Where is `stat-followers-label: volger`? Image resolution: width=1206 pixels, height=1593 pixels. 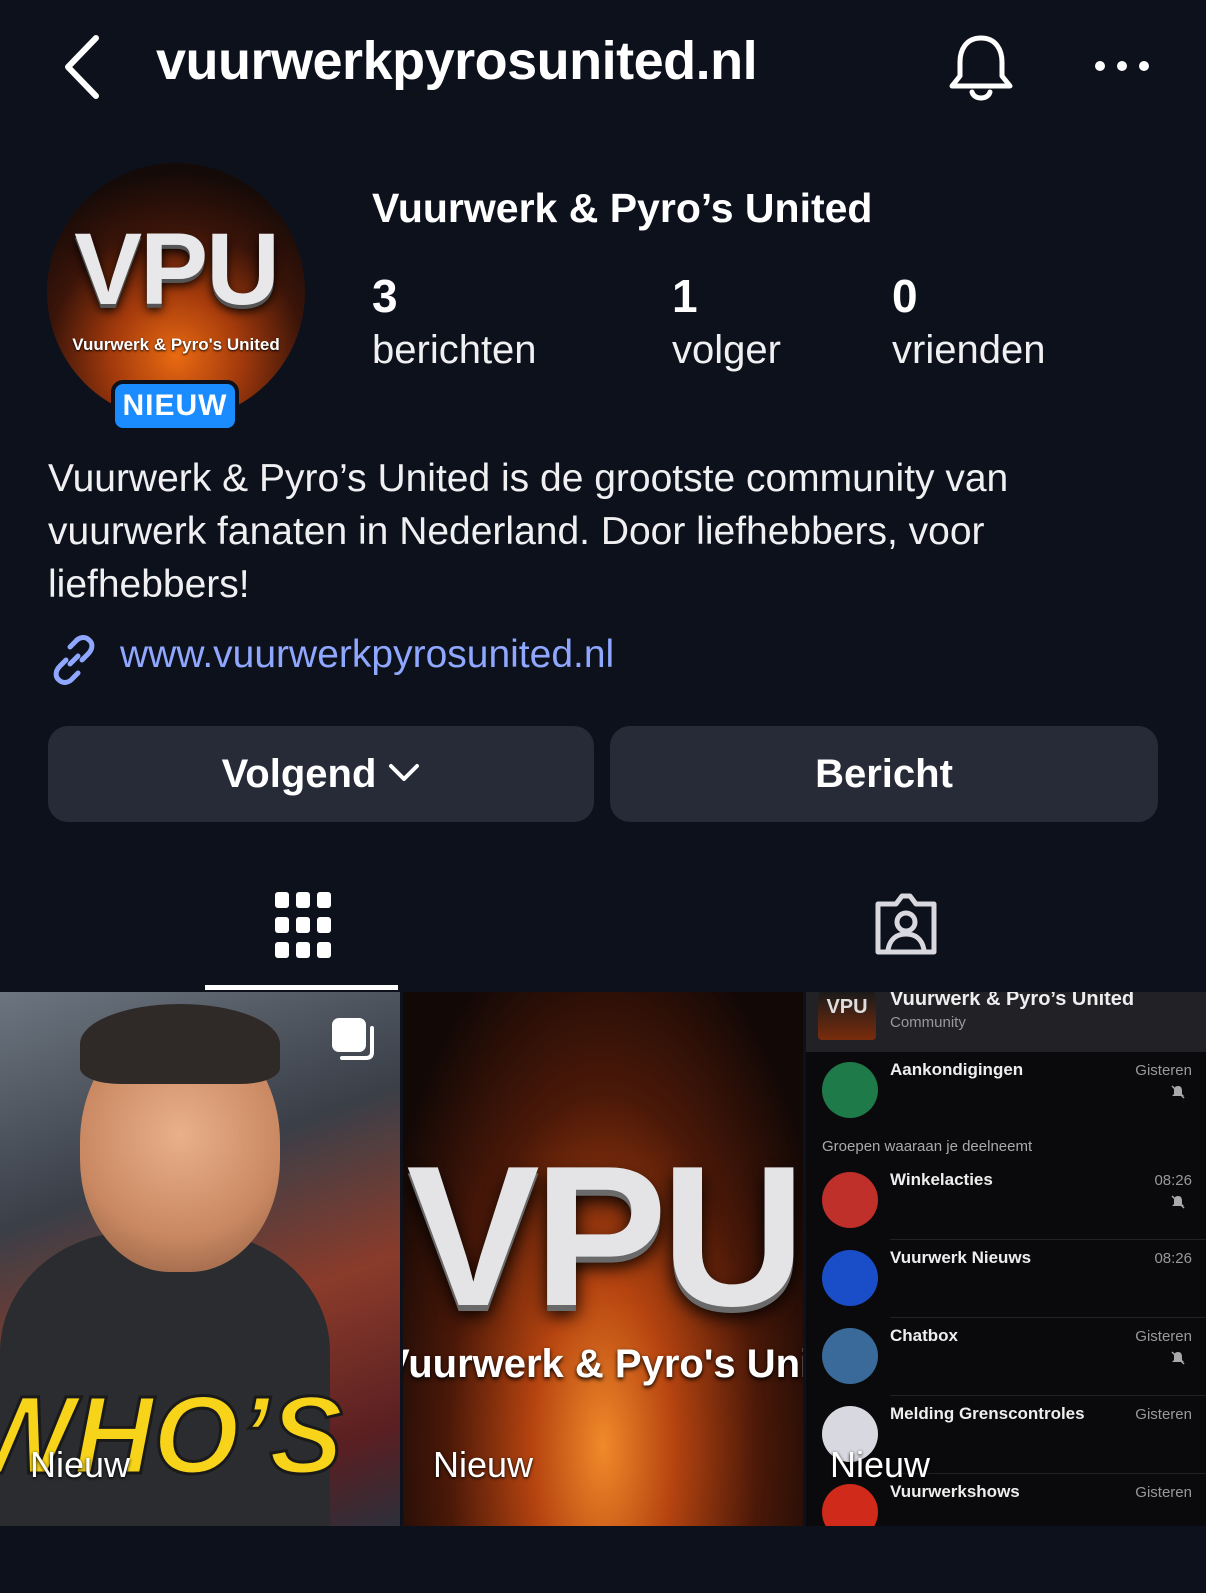 stat-followers-label: volger is located at coordinates (726, 350).